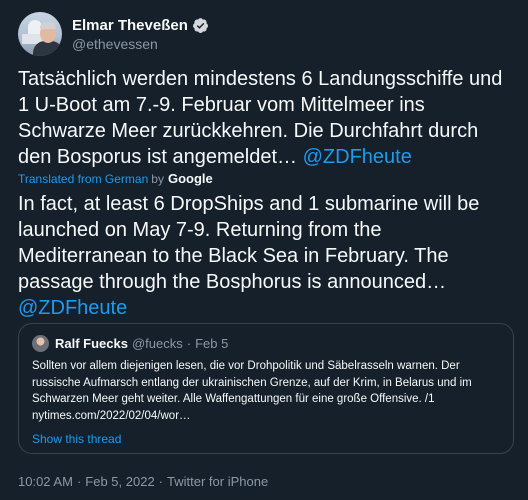 This screenshot has width=528, height=500. Describe the element at coordinates (76, 439) in the screenshot. I see `show-this-thread-link: Show this thread` at that location.